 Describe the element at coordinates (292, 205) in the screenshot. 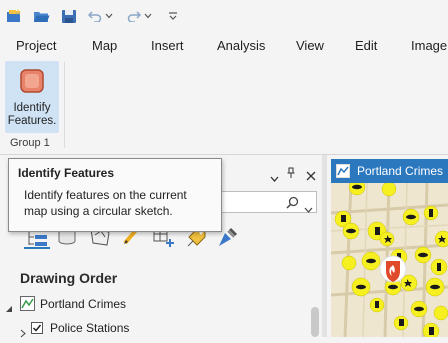

I see `search-icon` at that location.